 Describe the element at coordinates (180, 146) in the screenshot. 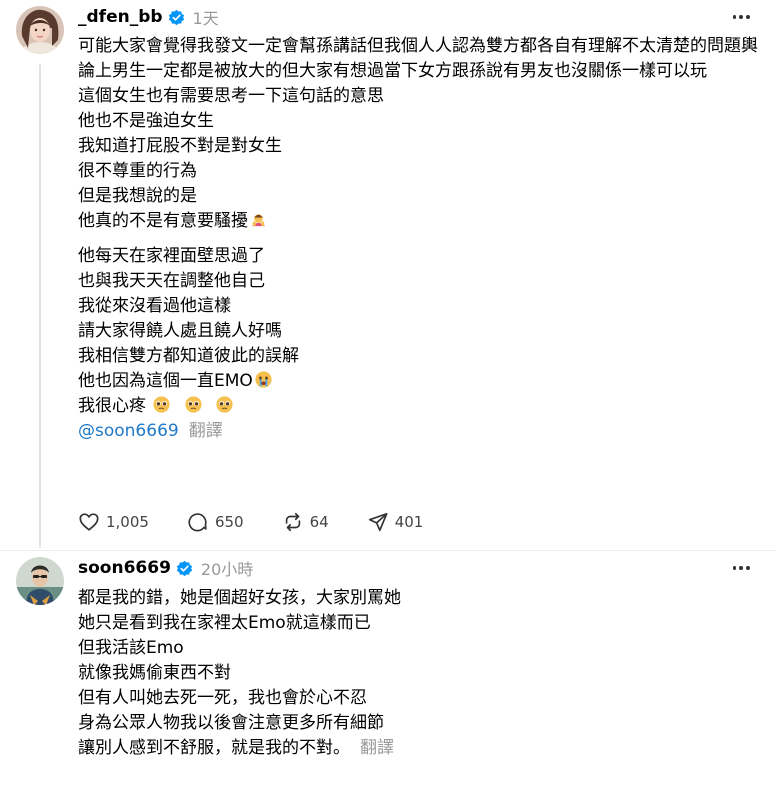

I see `post-text-line: 我知道打屁股不對是對女生` at that location.